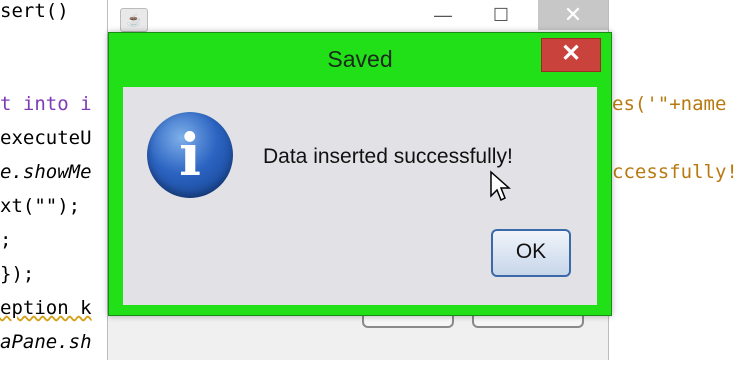 The height and width of the screenshot is (375, 750). Describe the element at coordinates (6, 240) in the screenshot. I see `code-line: ;` at that location.